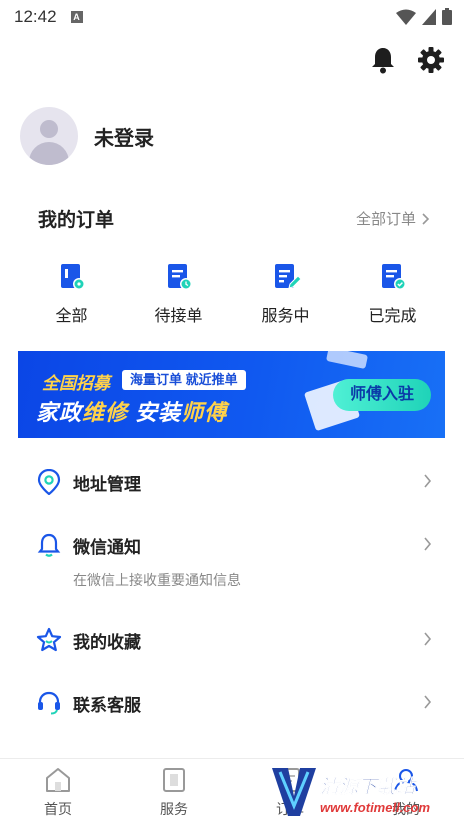  I want to click on notification-bell-button, so click(383, 60).